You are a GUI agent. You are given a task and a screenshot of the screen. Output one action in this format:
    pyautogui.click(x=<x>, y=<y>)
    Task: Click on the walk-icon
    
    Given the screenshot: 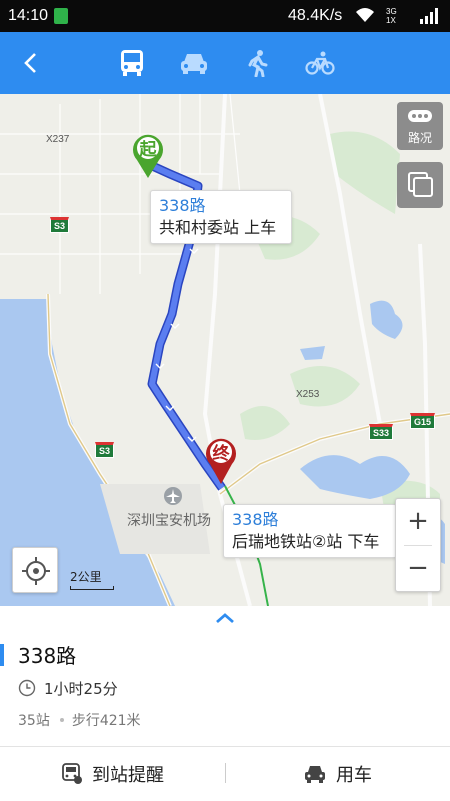 What is the action you would take?
    pyautogui.click(x=258, y=63)
    